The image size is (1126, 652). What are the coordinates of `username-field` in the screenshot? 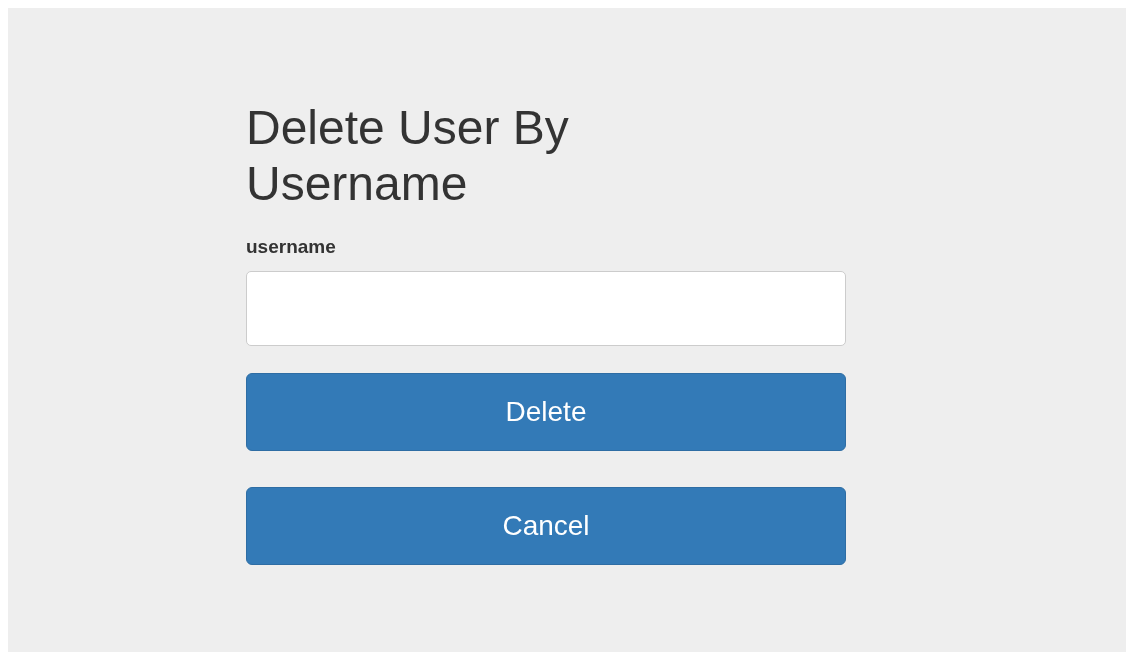 It's located at (546, 308).